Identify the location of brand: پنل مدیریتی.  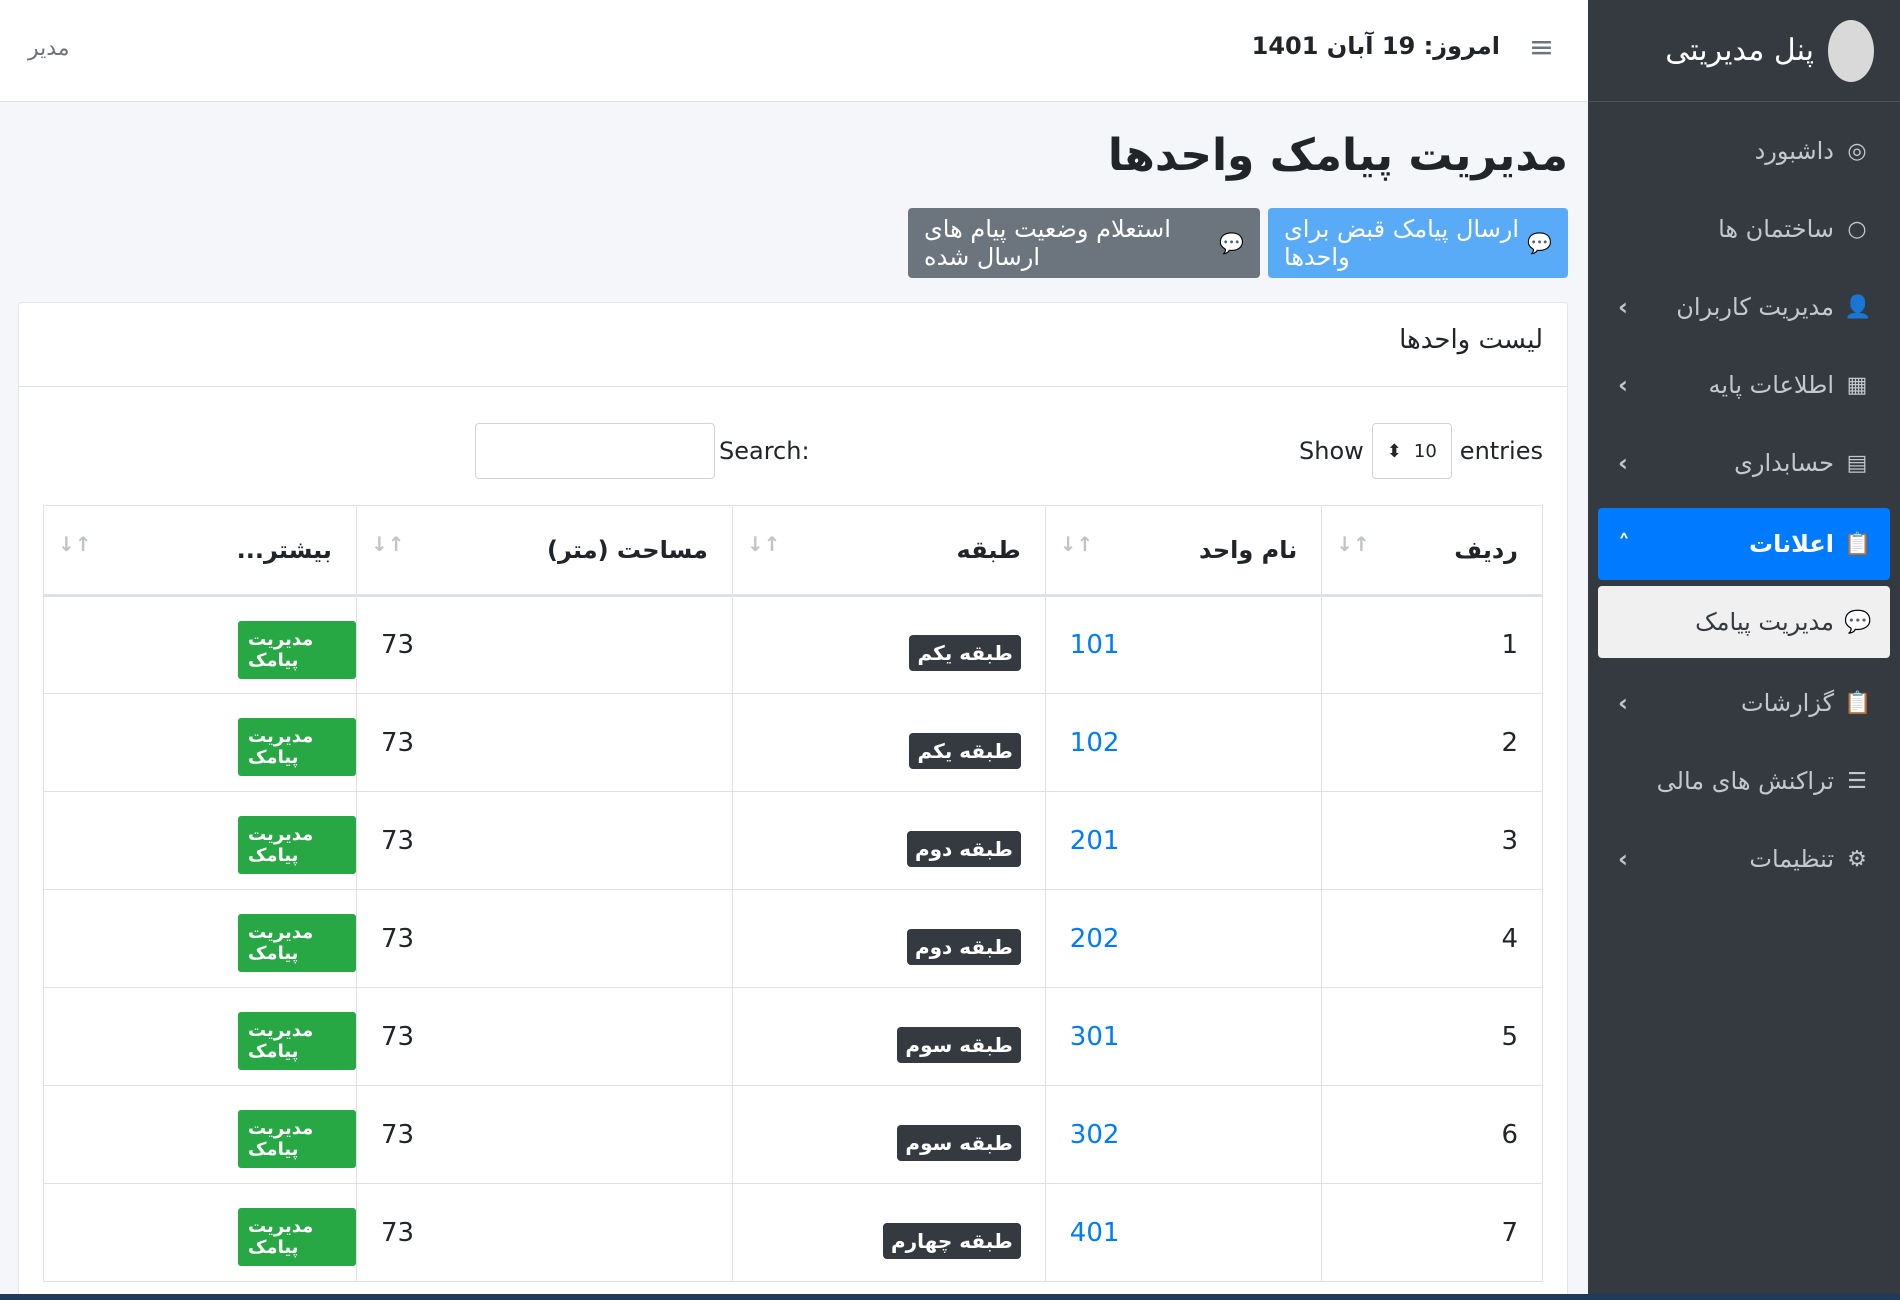
(1744, 51).